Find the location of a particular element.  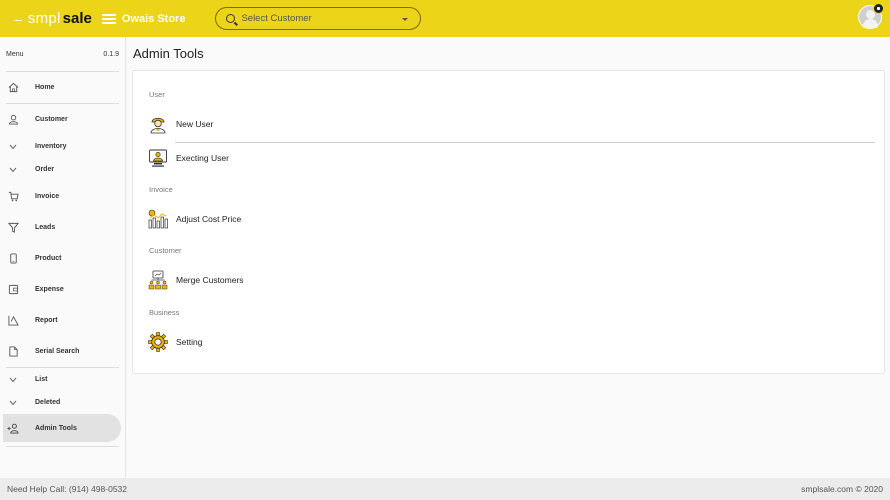

sidebar-item-home: Home is located at coordinates (62, 87).